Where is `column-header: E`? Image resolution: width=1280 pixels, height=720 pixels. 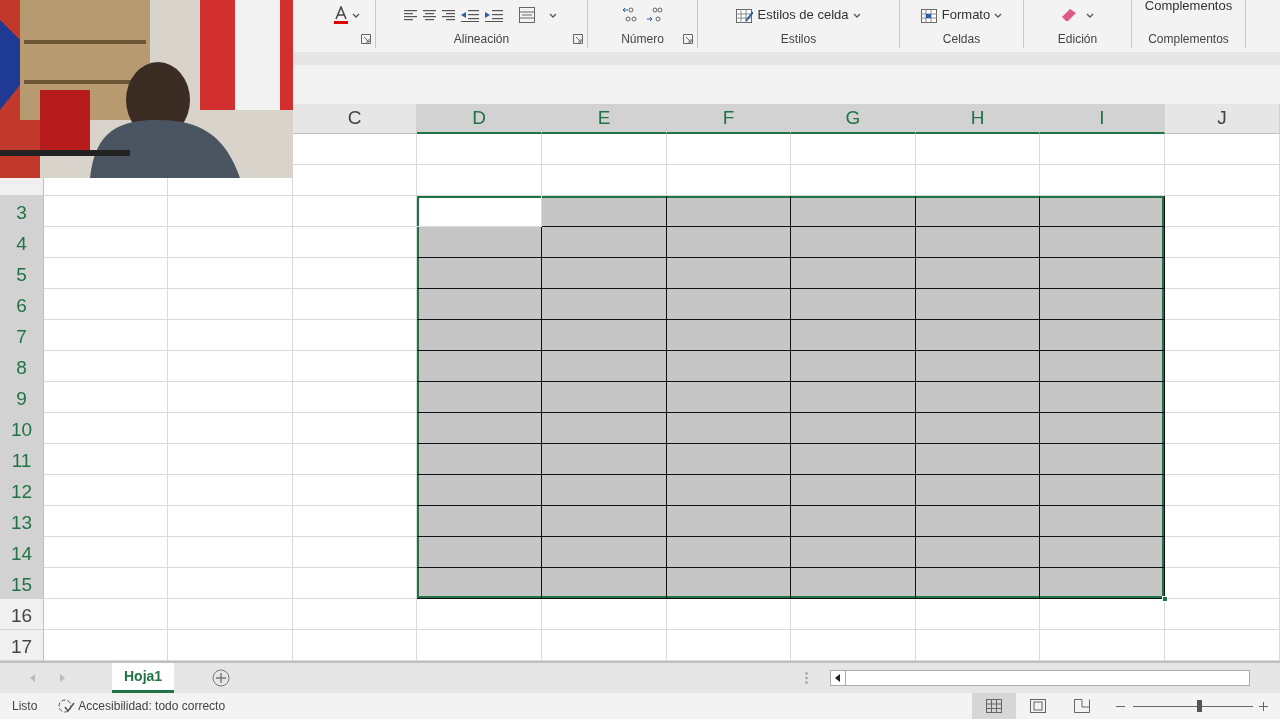 column-header: E is located at coordinates (604, 119).